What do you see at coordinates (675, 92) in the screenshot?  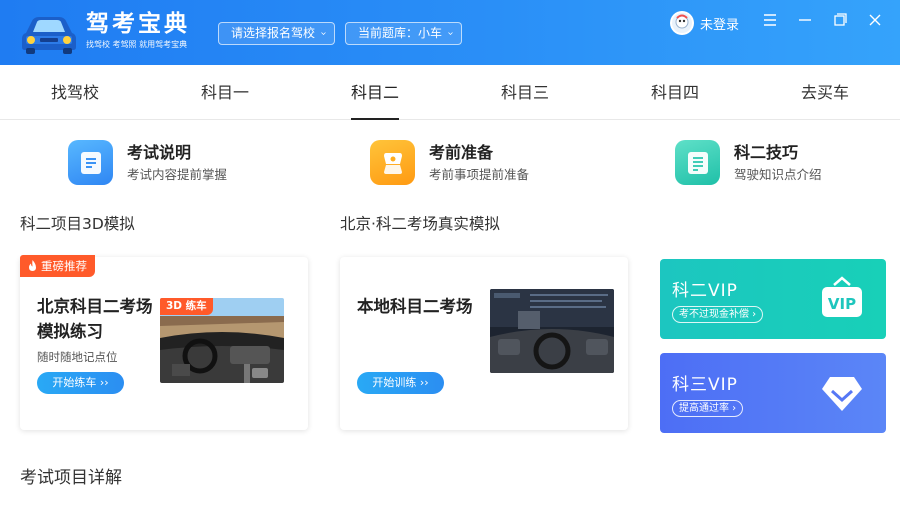 I see `tab-subject-four: 科目四` at bounding box center [675, 92].